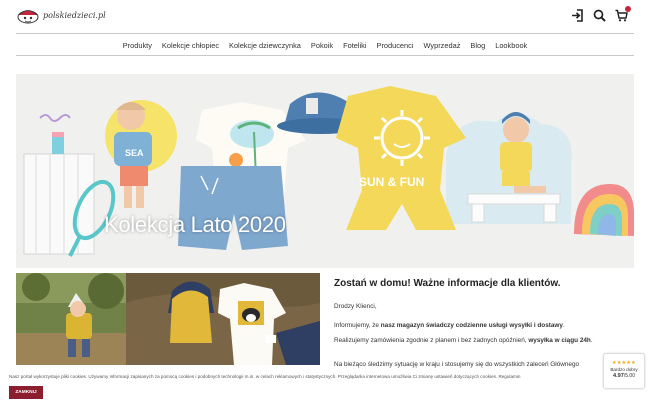 The height and width of the screenshot is (409, 650). Describe the element at coordinates (190, 45) in the screenshot. I see `nav-item-kolekcje-chlopiec: Kolekcje chłopiec` at that location.